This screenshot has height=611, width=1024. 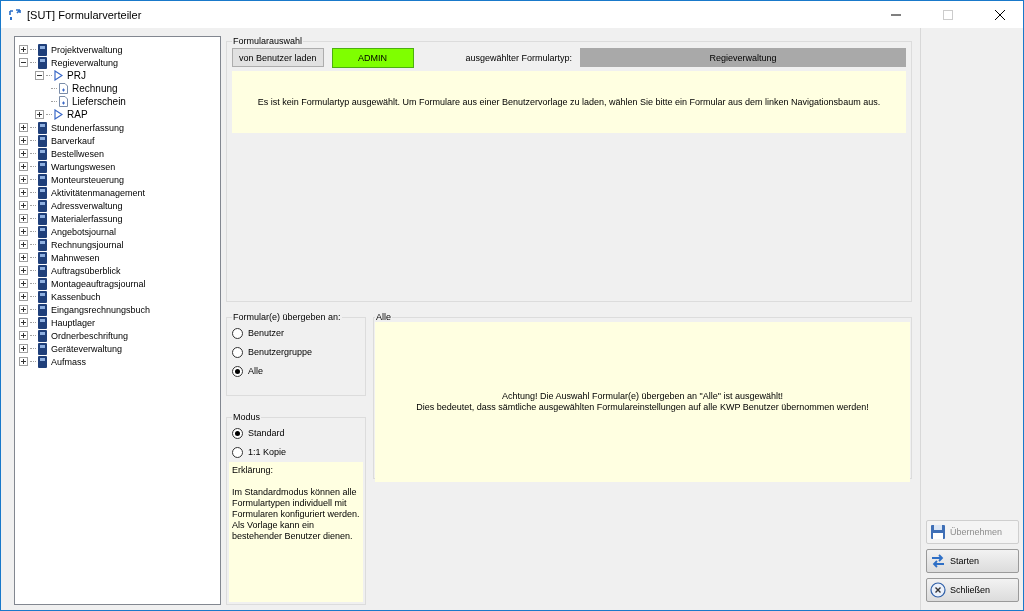 What do you see at coordinates (98, 192) in the screenshot?
I see `tree-item: Aktivitätenmanagement` at bounding box center [98, 192].